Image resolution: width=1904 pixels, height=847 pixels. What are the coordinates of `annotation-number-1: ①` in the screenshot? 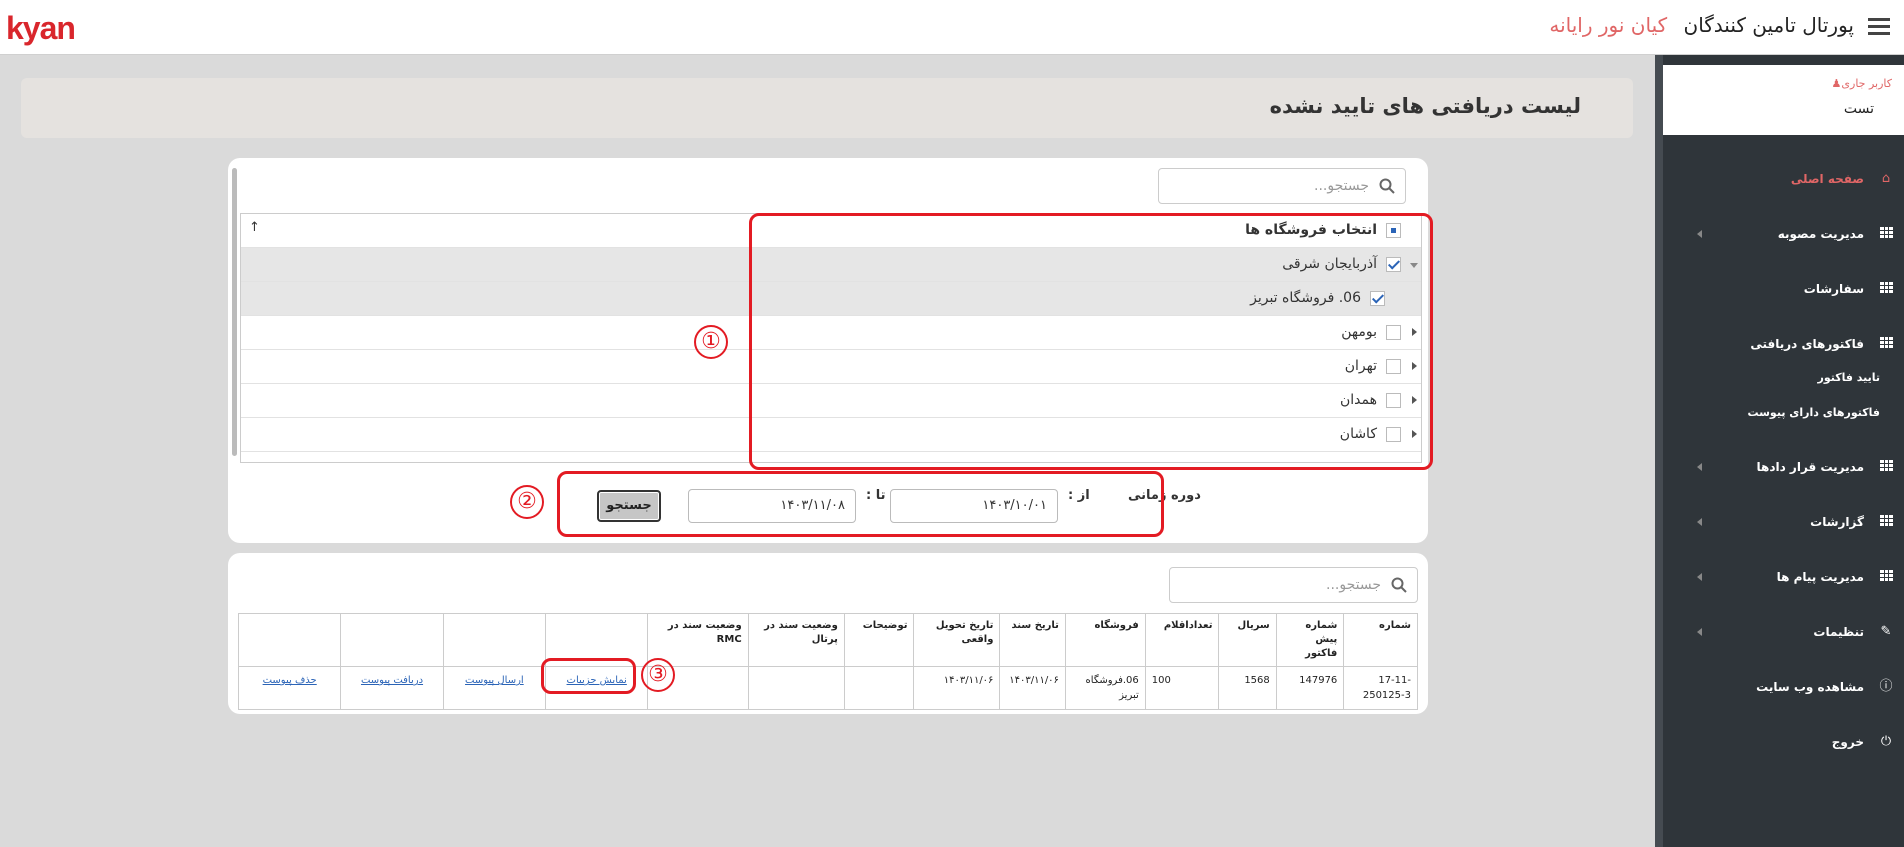 It's located at (711, 342).